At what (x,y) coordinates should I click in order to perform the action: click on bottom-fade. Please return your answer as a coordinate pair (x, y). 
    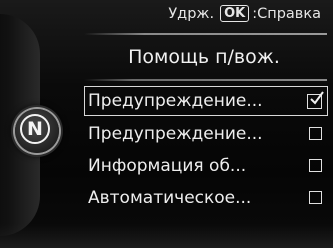
    Looking at the image, I should click on (166, 236).